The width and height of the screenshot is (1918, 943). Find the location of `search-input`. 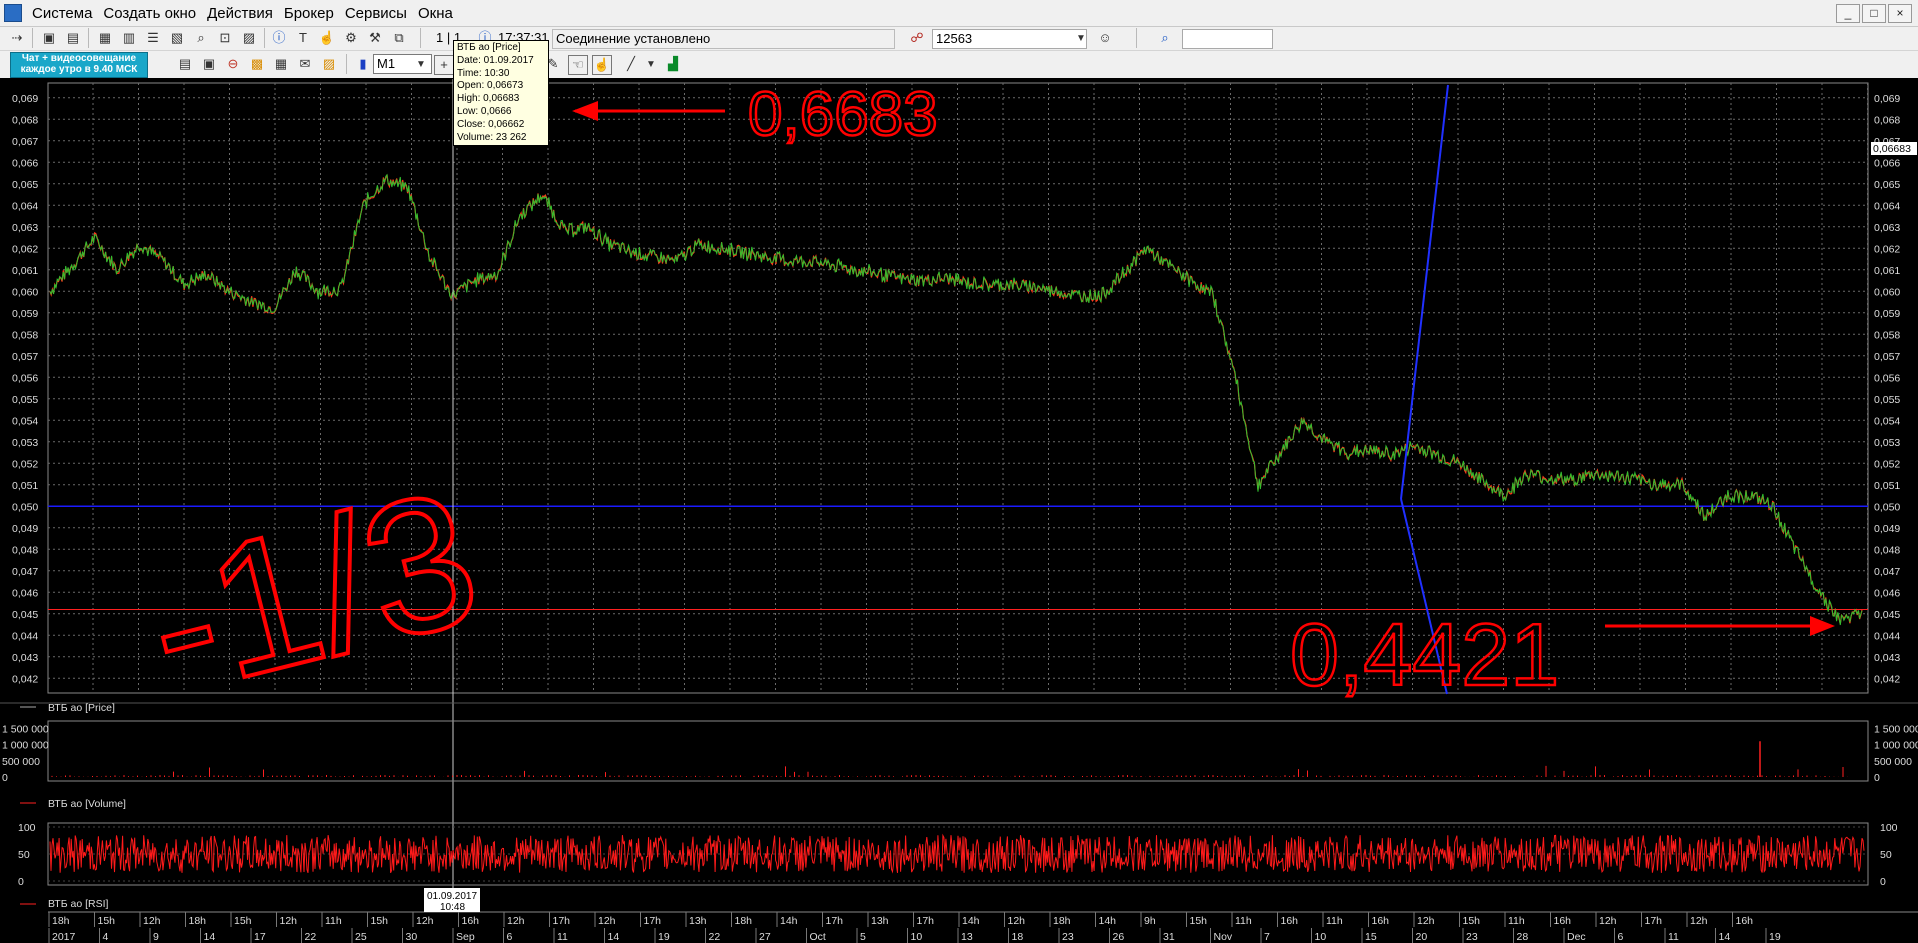

search-input is located at coordinates (1227, 39).